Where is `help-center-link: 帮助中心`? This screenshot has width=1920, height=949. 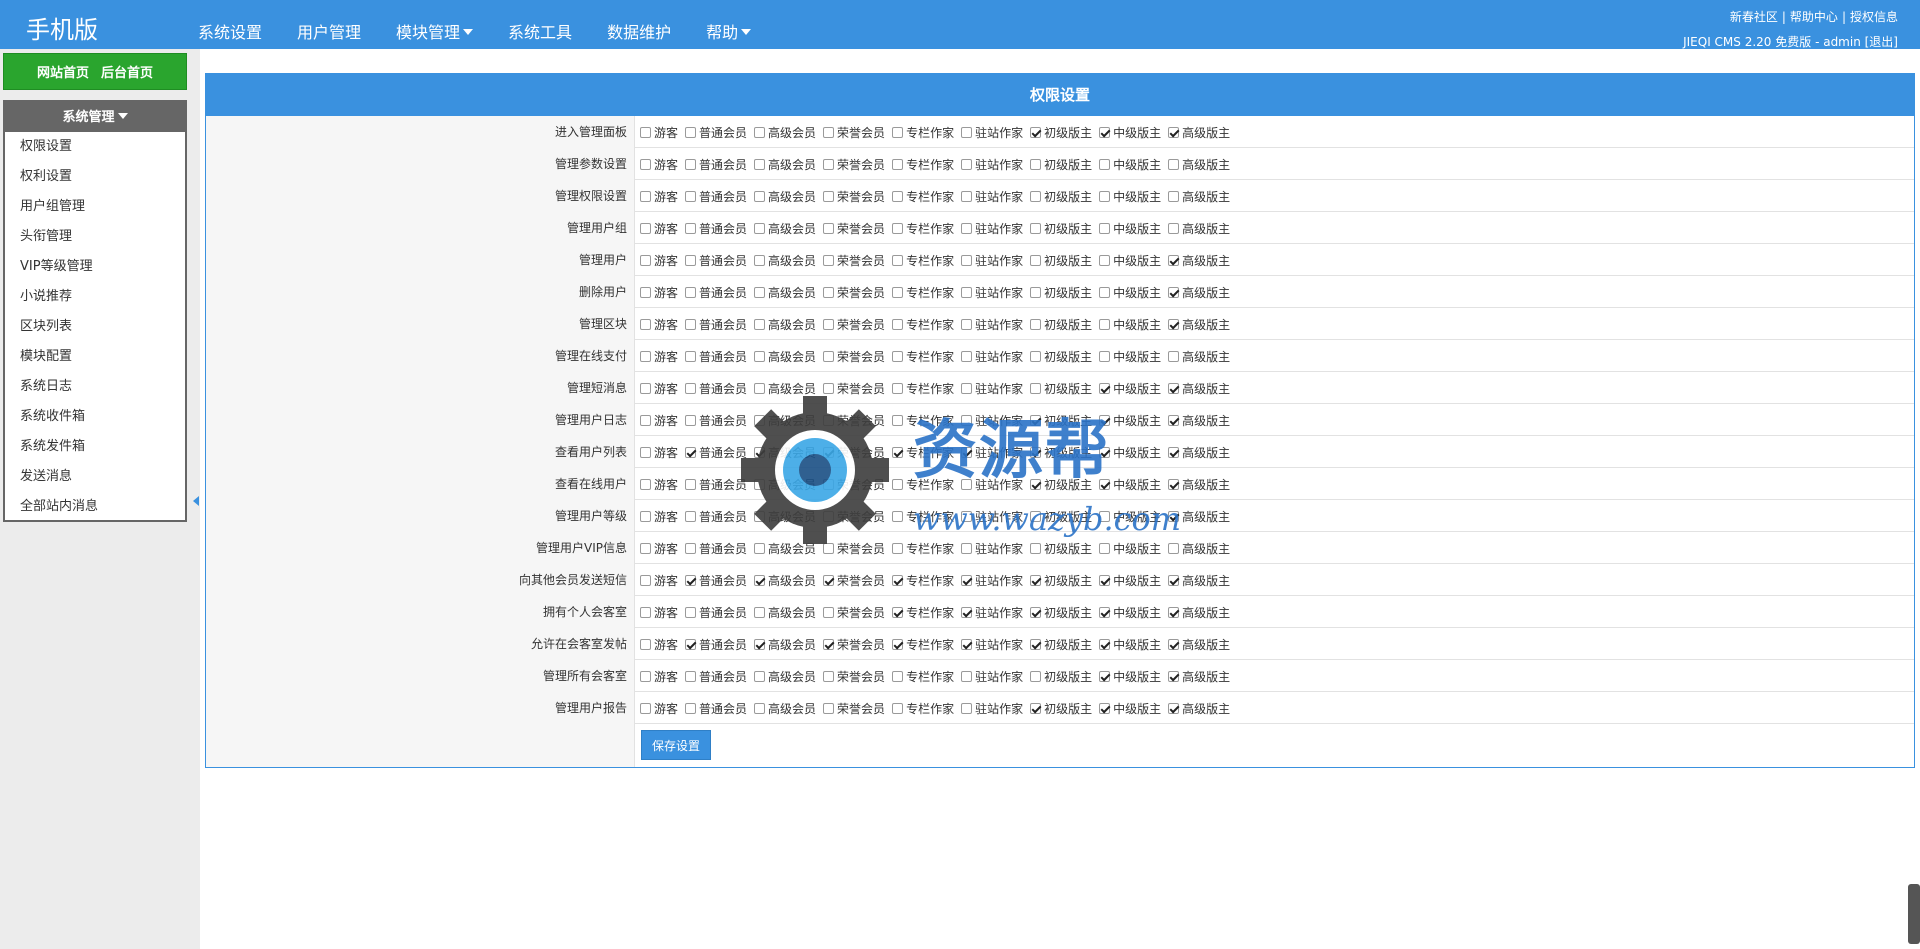
help-center-link: 帮助中心 is located at coordinates (1814, 17).